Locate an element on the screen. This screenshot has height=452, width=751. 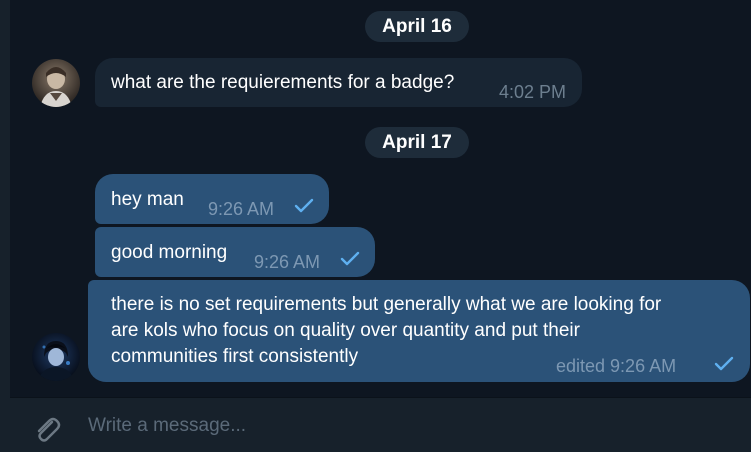
message-composer is located at coordinates (380, 424).